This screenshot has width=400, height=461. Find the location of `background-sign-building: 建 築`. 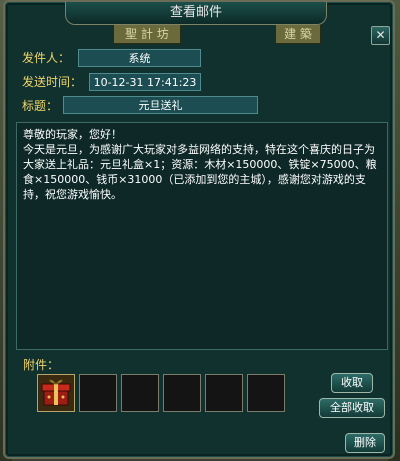

background-sign-building: 建 築 is located at coordinates (298, 34).